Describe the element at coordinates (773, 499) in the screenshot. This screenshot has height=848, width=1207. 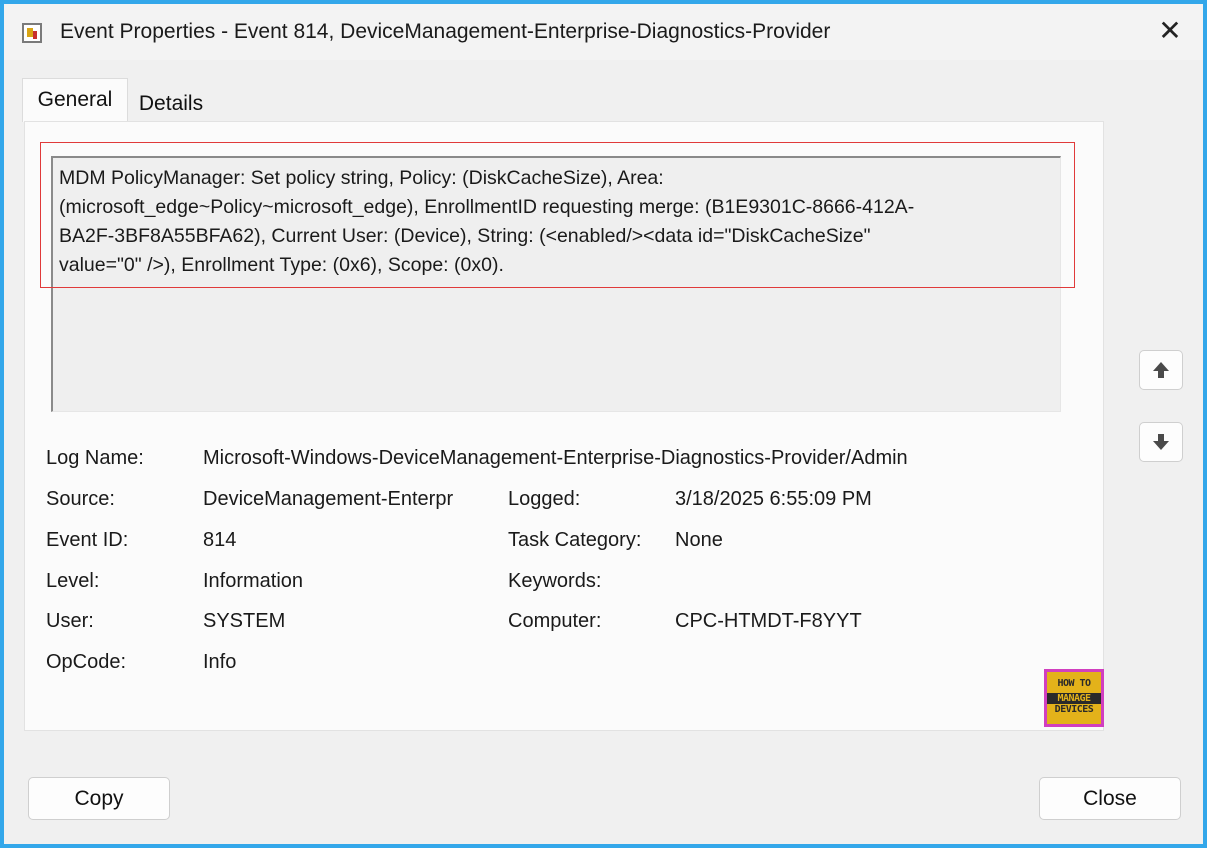
I see `logged-value: 3/18/2025 6:55:09 PM` at that location.